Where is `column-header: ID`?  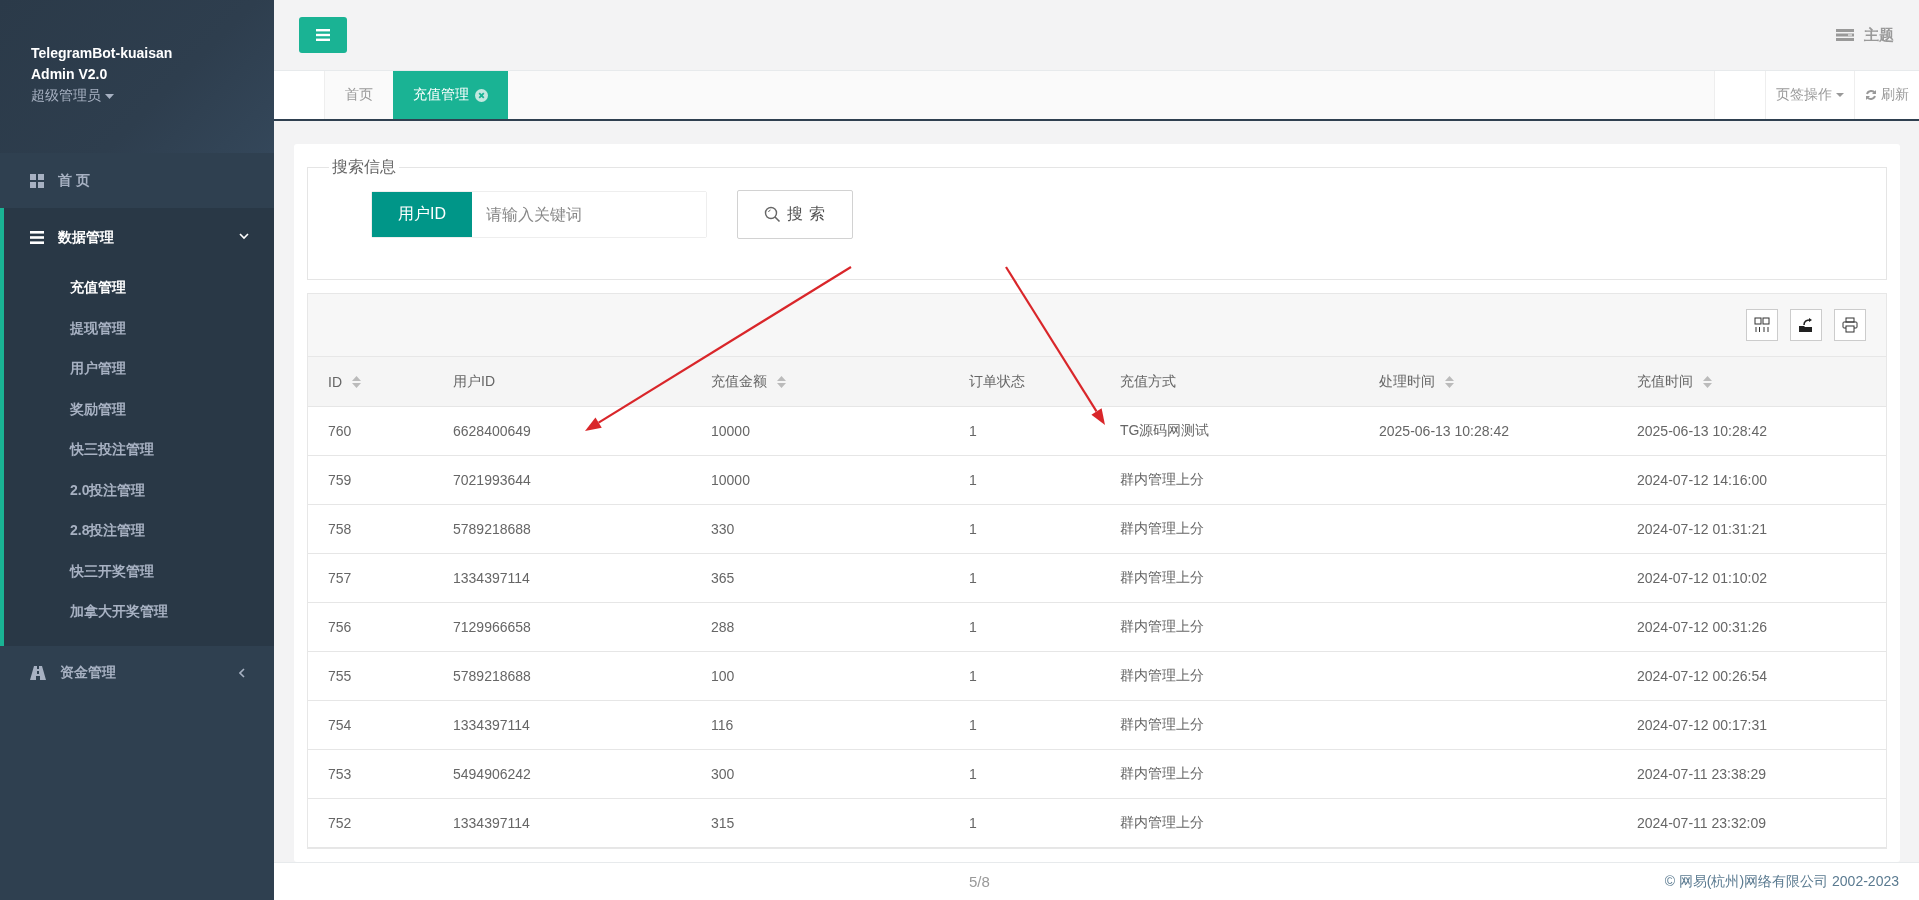 column-header: ID is located at coordinates (344, 381).